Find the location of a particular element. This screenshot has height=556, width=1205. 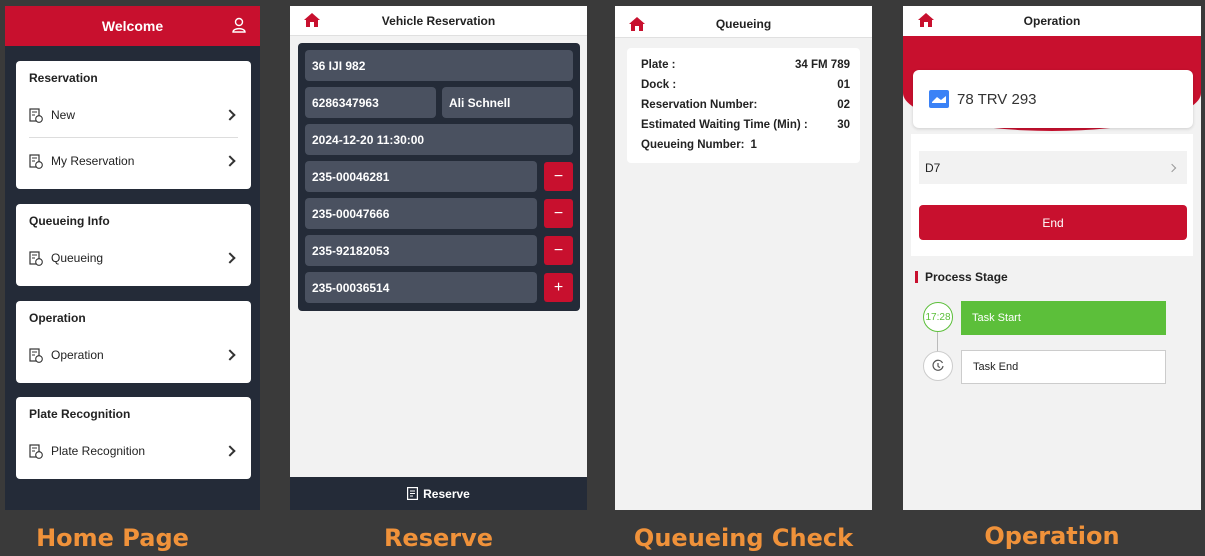

plate-card: 78 TRV 293 is located at coordinates (1053, 99).